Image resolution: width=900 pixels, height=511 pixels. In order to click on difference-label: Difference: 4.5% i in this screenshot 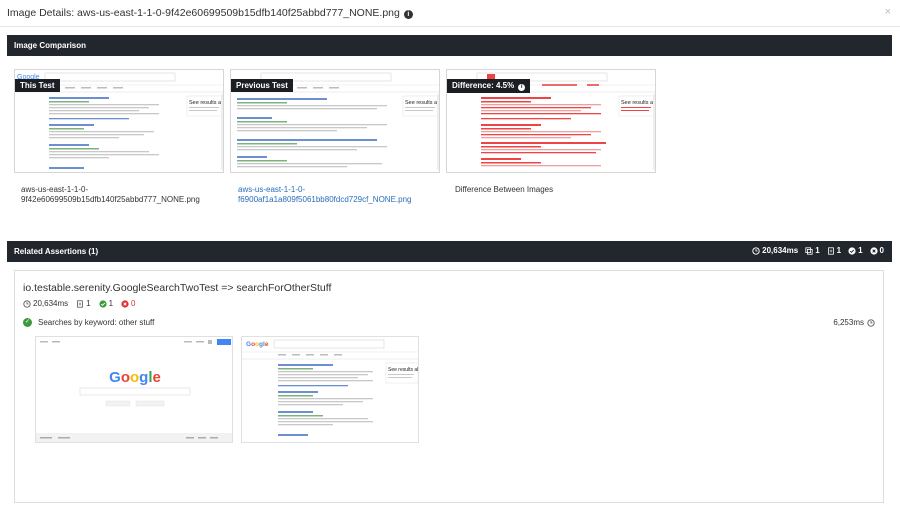, I will do `click(489, 86)`.